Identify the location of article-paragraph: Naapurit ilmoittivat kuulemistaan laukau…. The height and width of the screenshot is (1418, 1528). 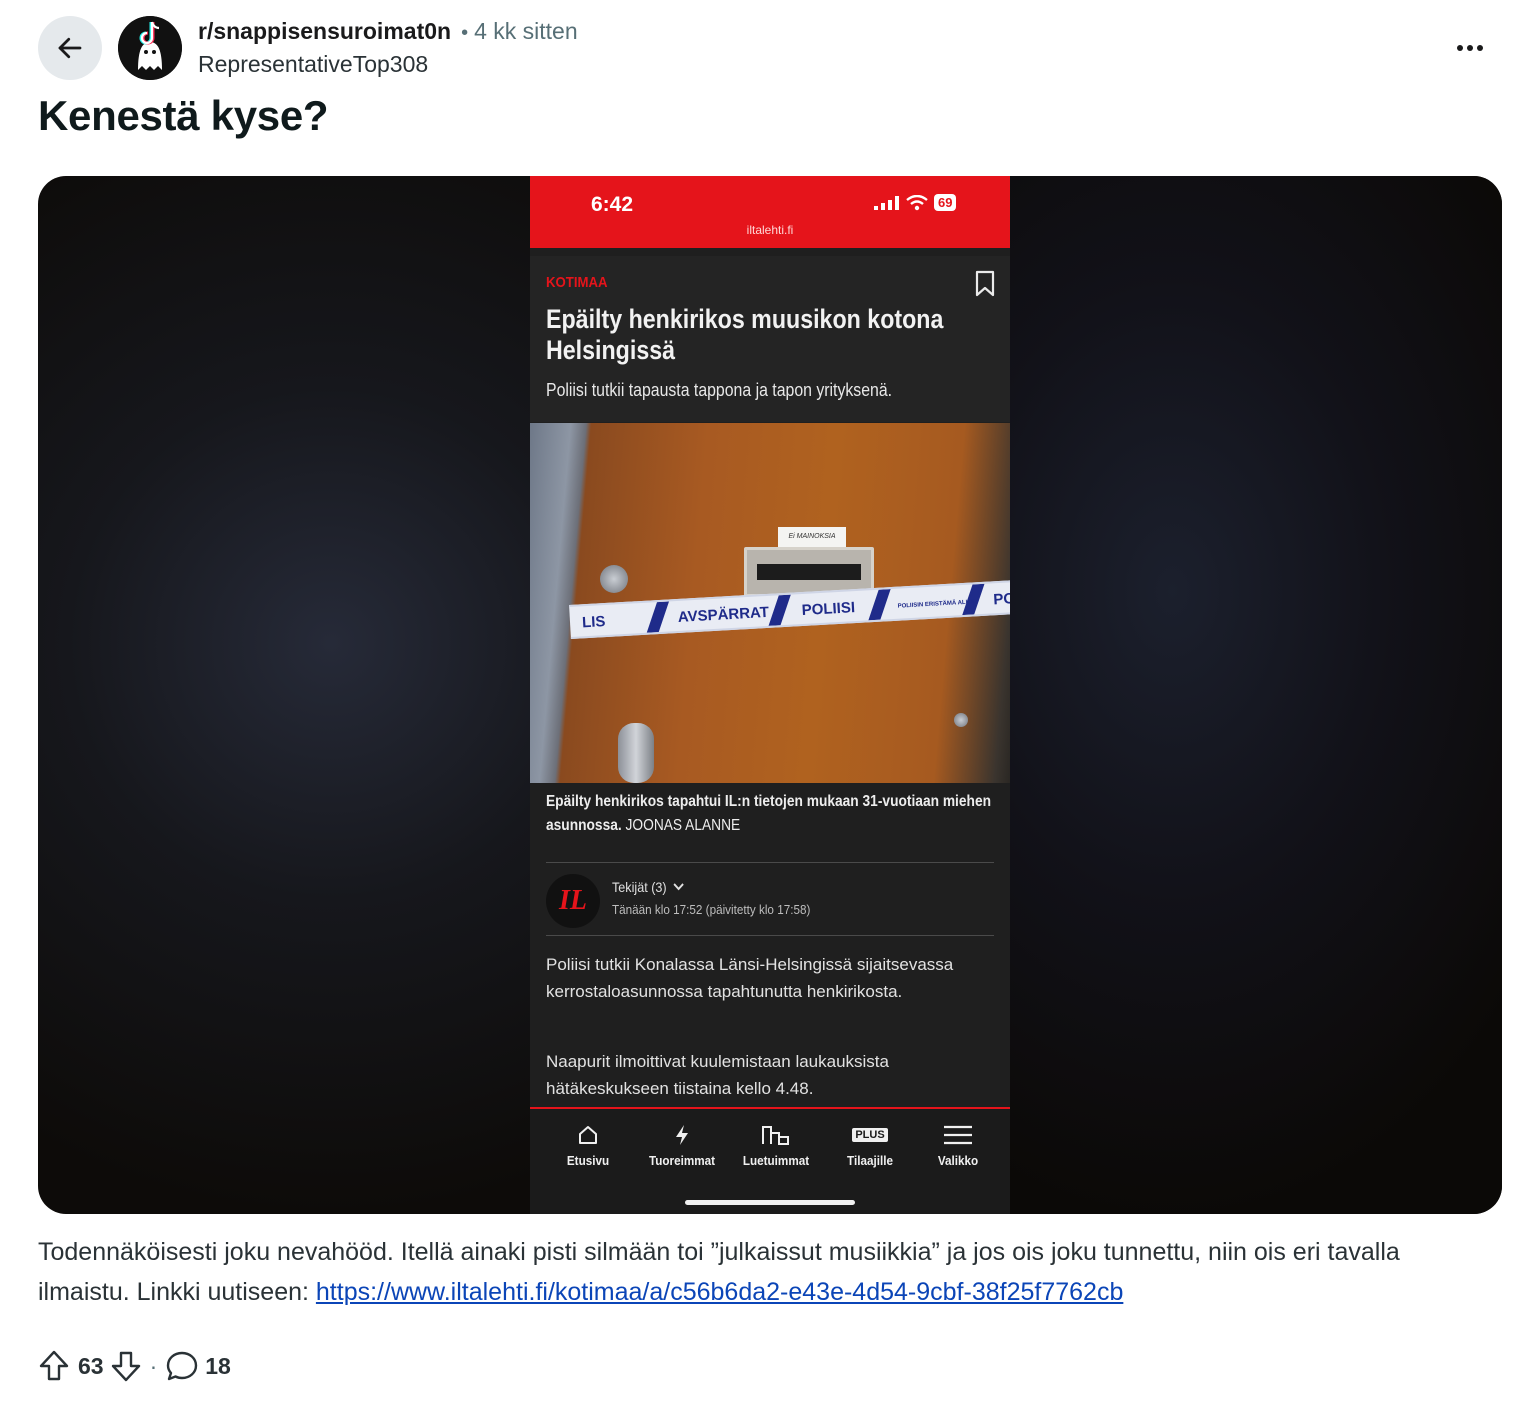
(717, 1075).